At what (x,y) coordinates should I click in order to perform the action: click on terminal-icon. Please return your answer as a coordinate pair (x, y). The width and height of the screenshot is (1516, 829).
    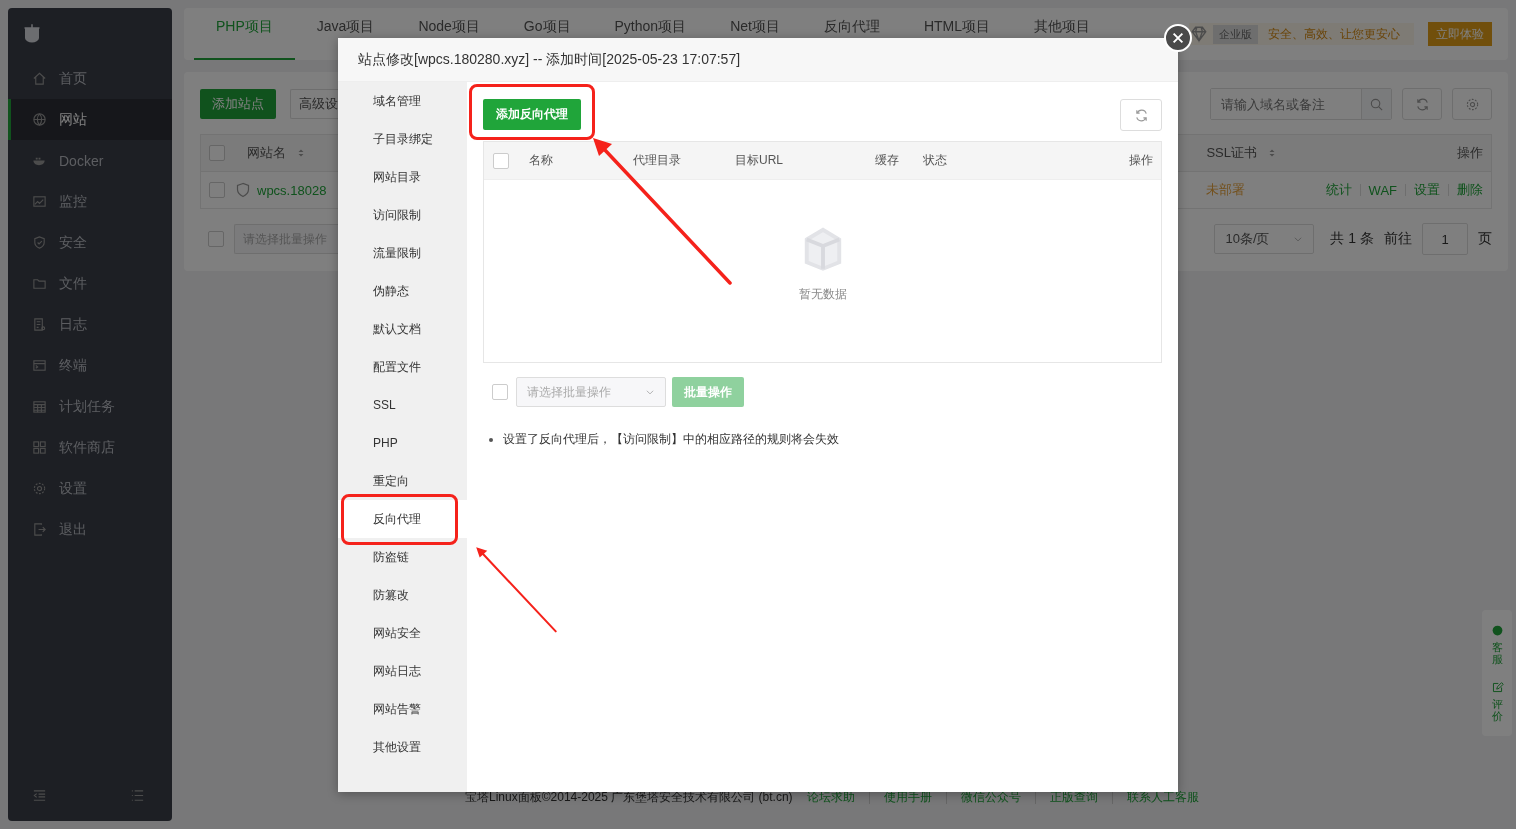
    Looking at the image, I should click on (39, 365).